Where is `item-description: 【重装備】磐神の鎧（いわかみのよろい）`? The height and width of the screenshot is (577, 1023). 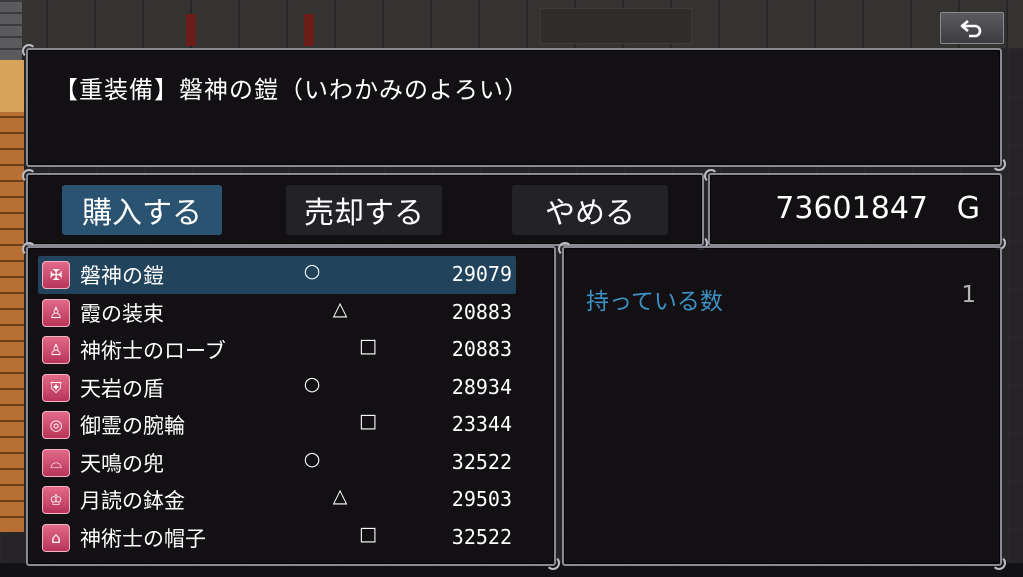
item-description: 【重装備】磐神の鎧（いわかみのよろい） is located at coordinates (291, 90).